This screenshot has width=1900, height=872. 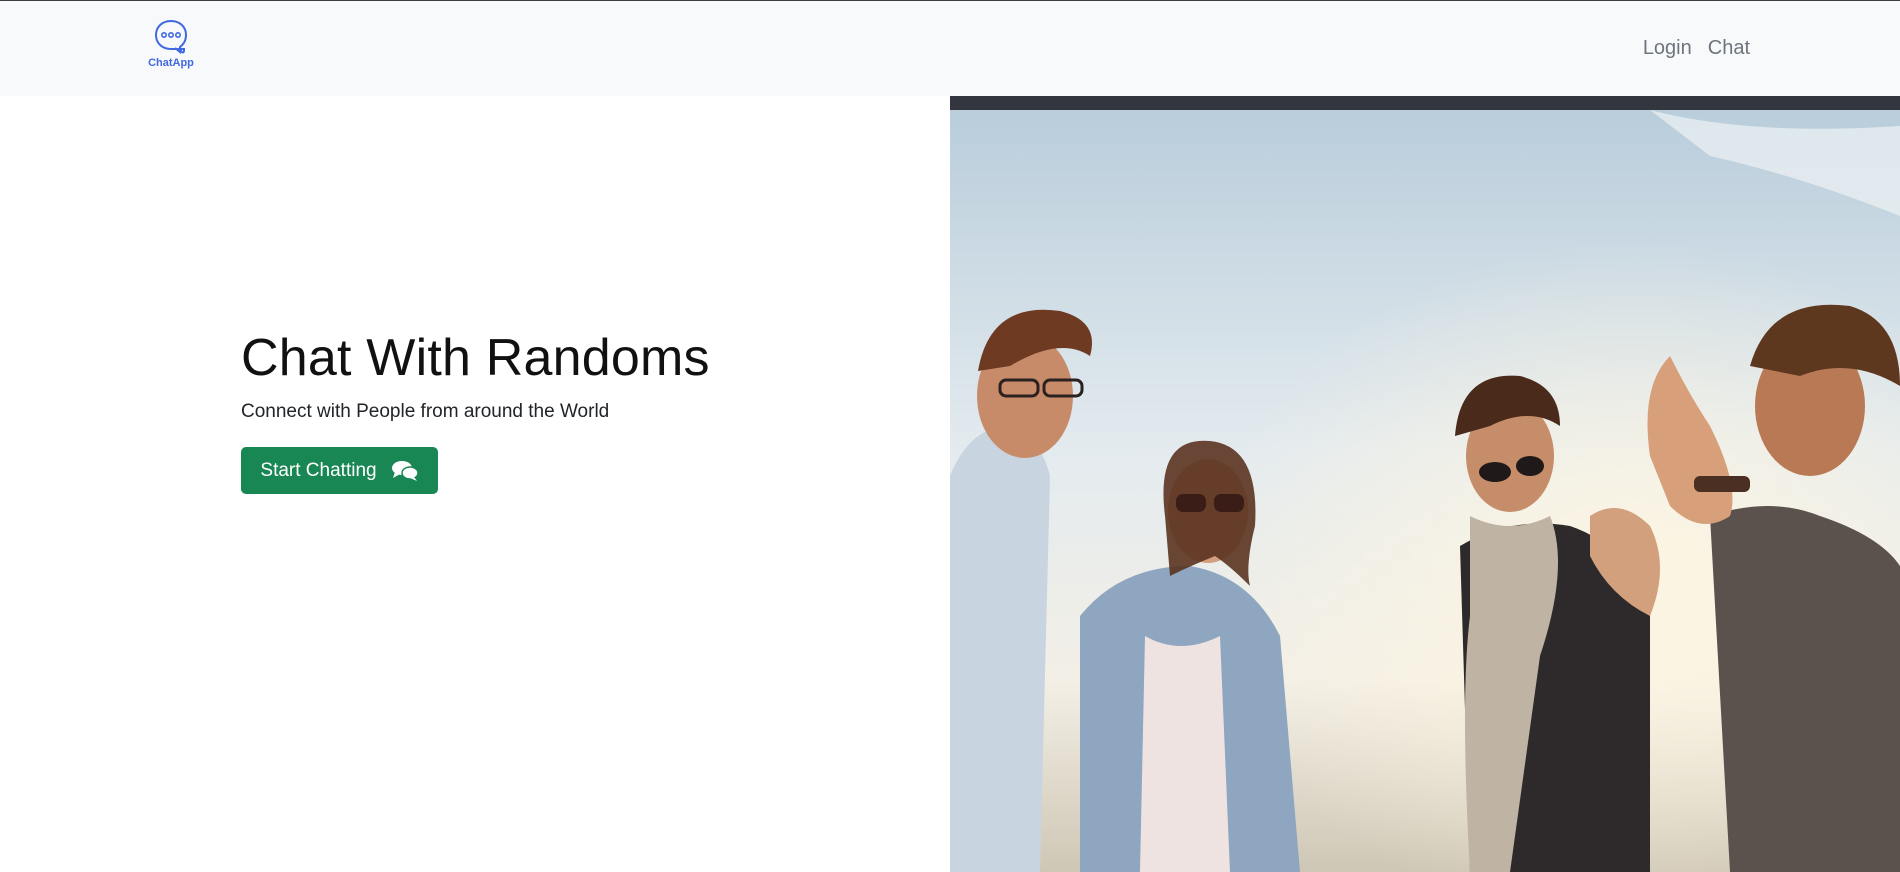 I want to click on start-chatting-button: Start Chatting, so click(x=339, y=470).